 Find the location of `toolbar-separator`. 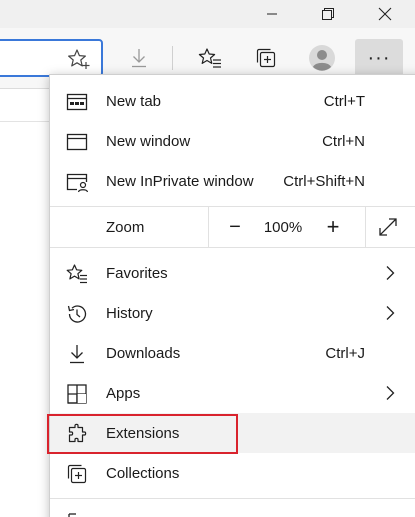

toolbar-separator is located at coordinates (172, 58).